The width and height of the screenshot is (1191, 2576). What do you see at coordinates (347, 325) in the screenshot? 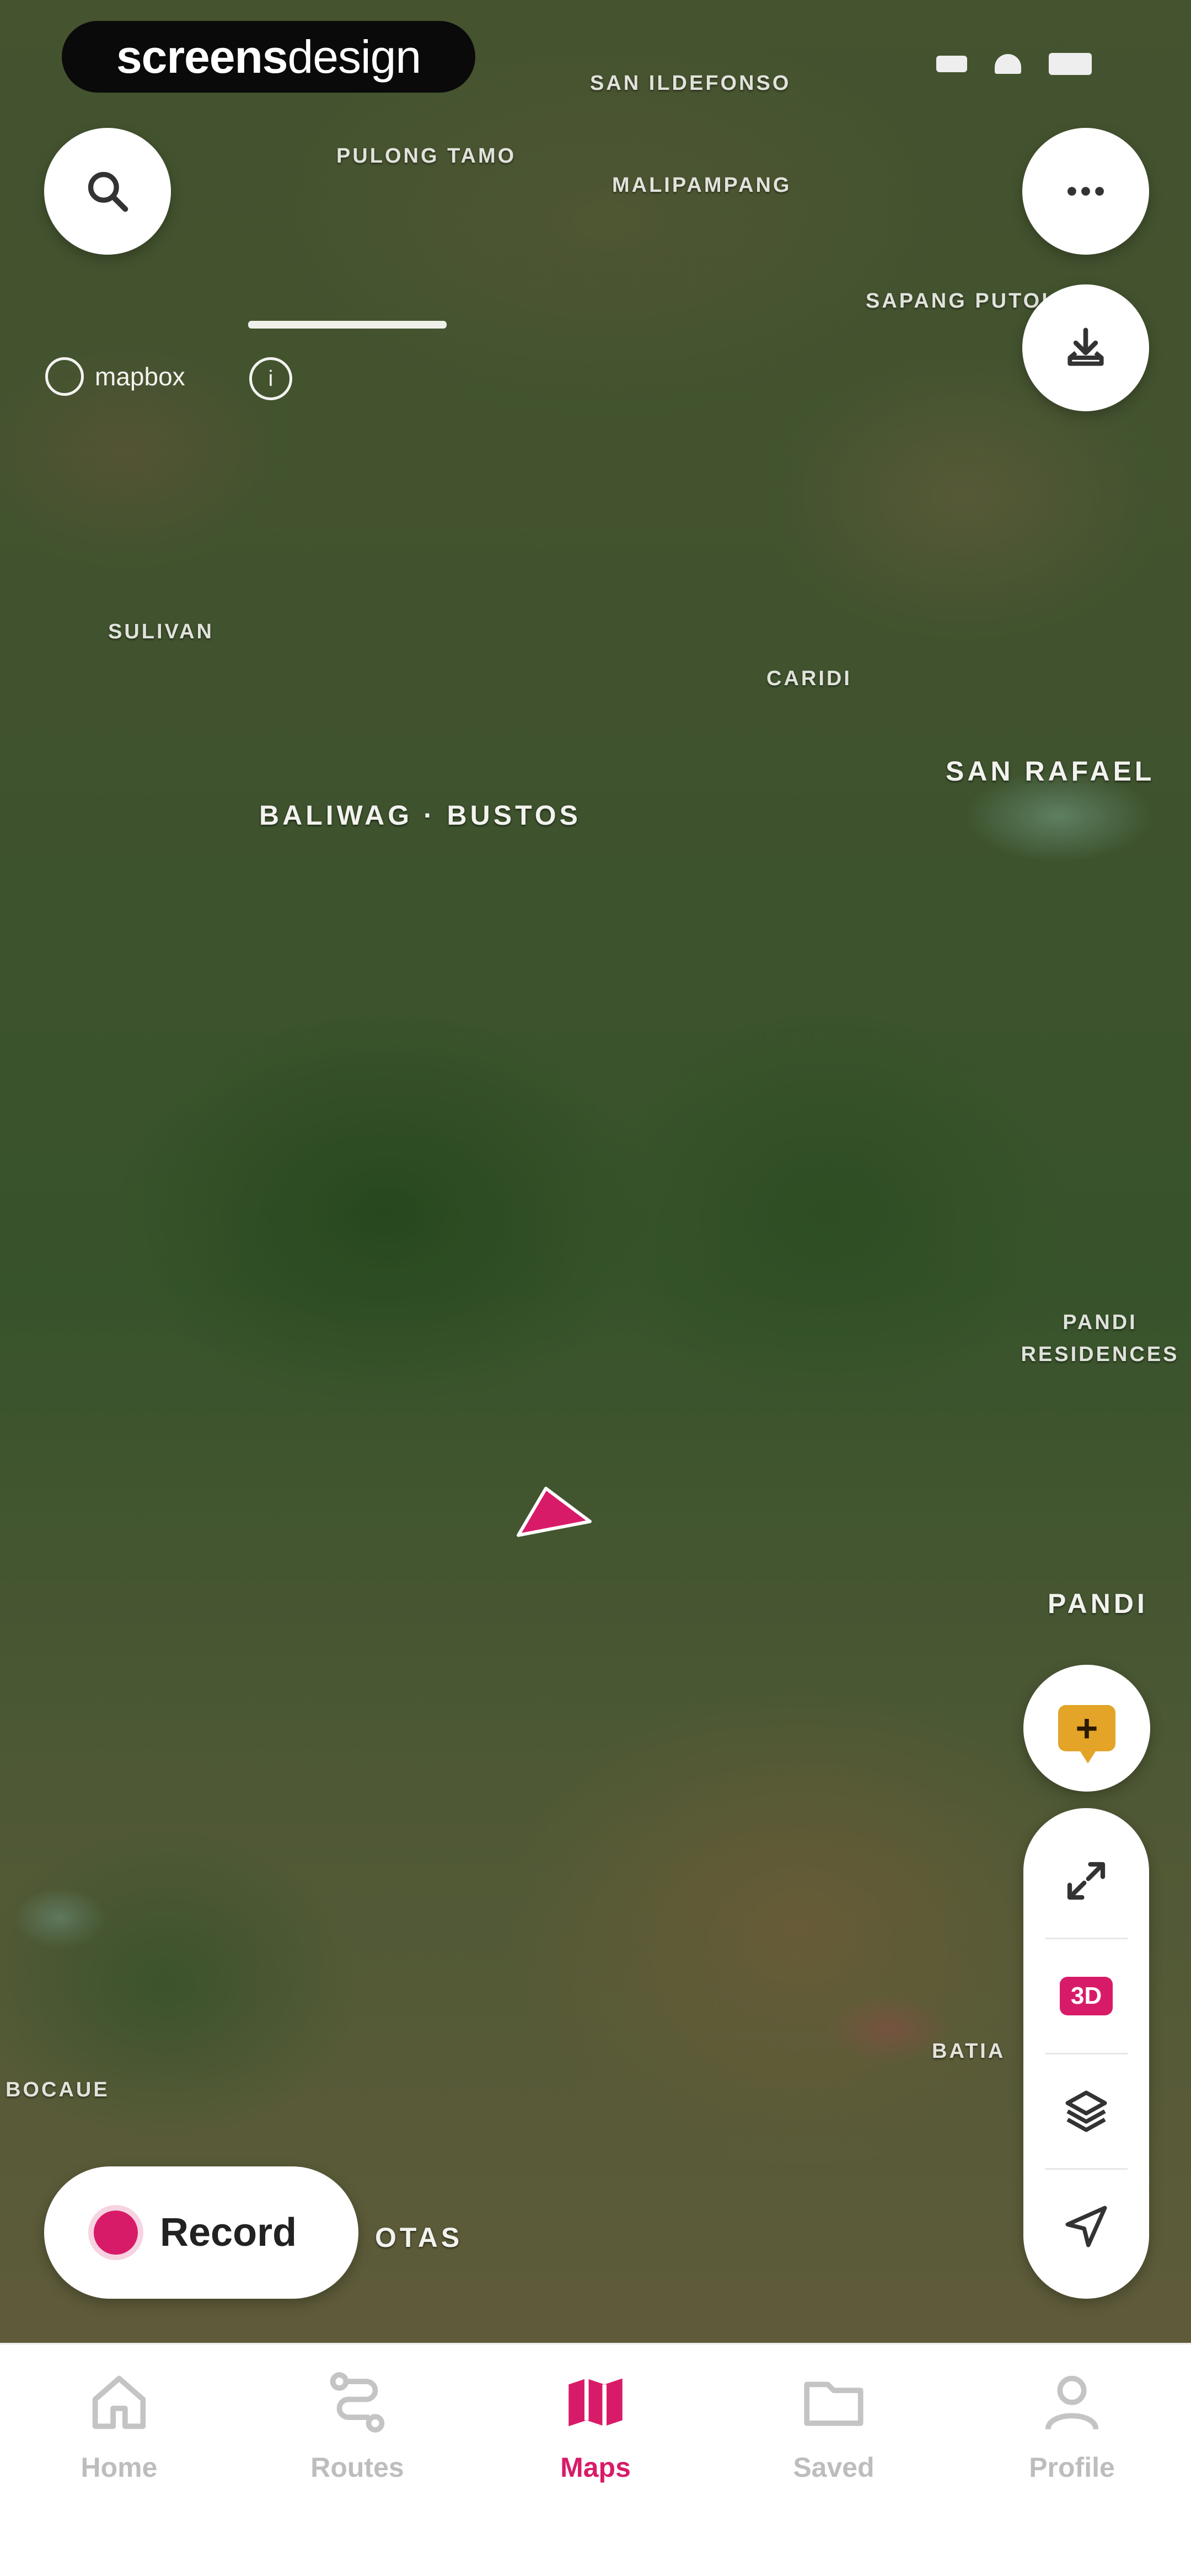
I see `map-scale-bar` at bounding box center [347, 325].